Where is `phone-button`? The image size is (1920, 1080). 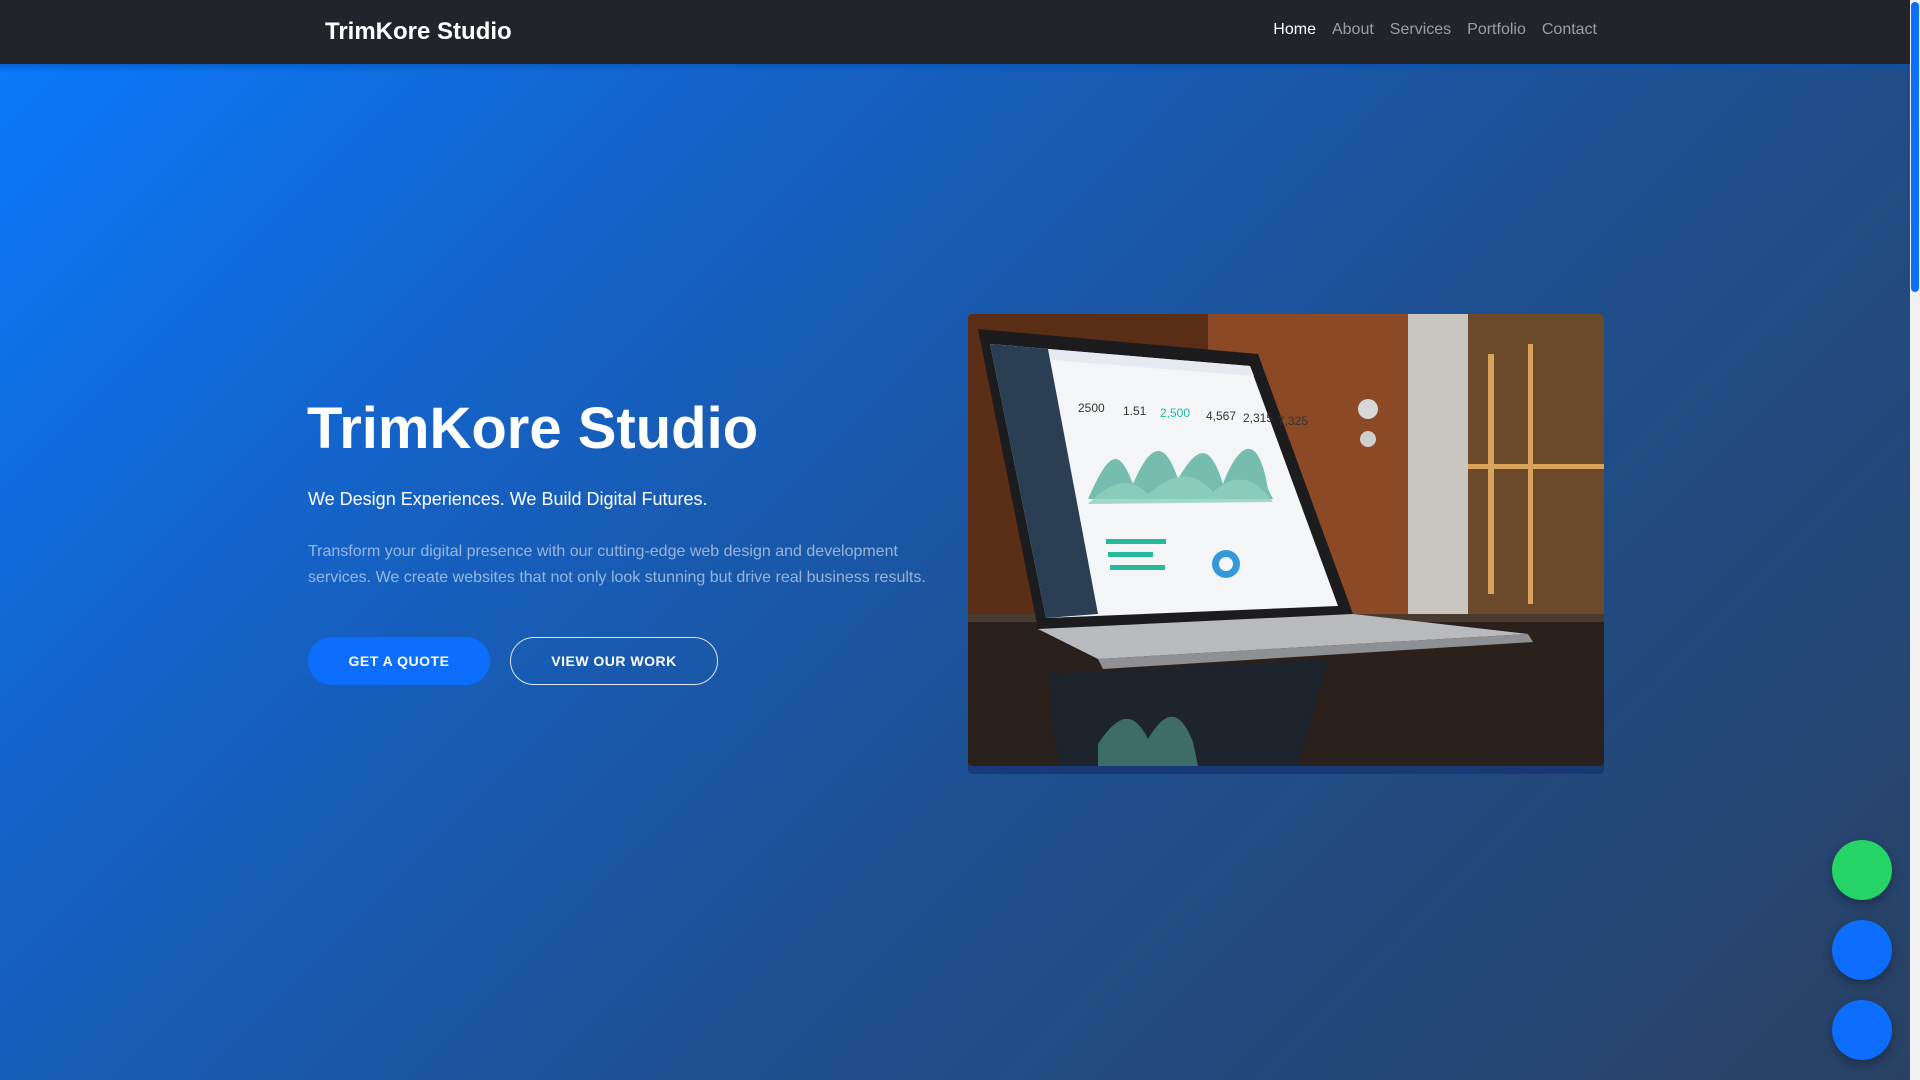
phone-button is located at coordinates (1862, 950).